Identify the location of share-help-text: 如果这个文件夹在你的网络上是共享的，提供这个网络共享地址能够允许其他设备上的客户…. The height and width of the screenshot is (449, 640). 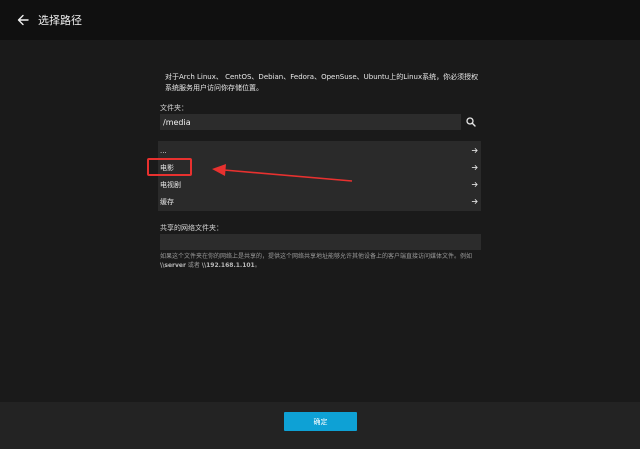
(321, 261).